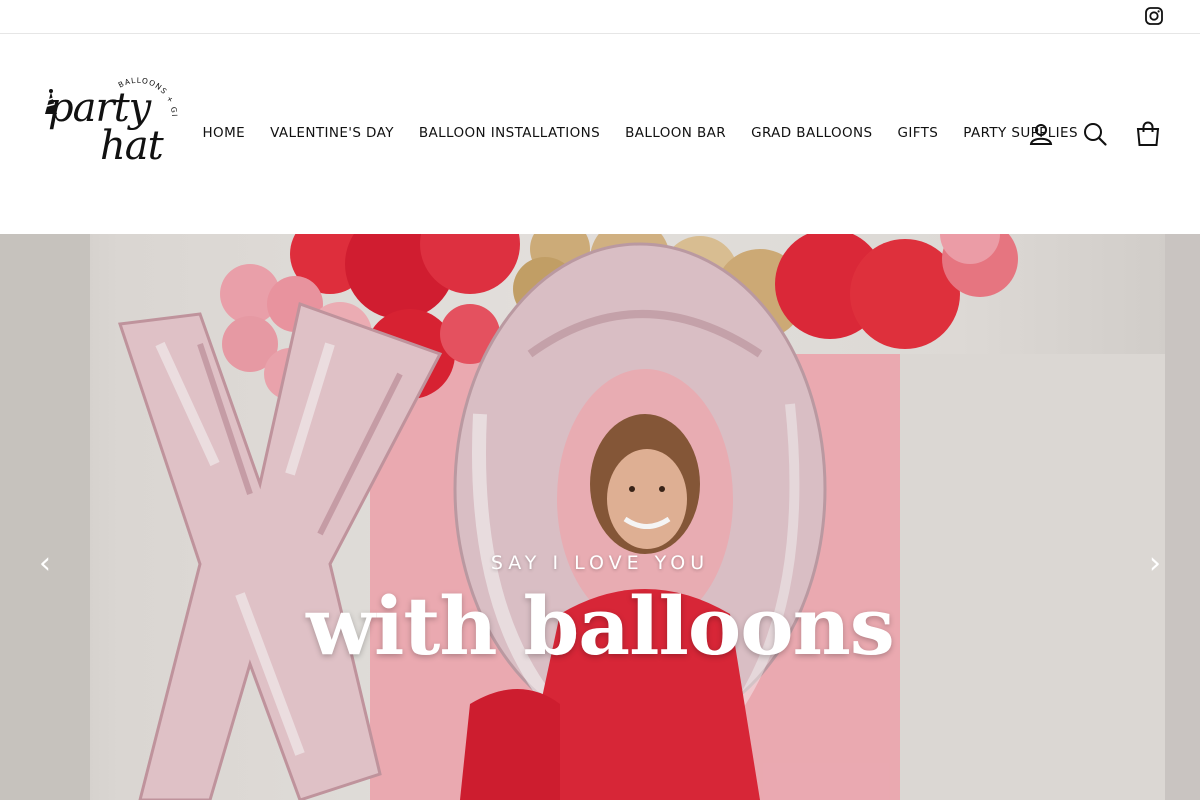  What do you see at coordinates (509, 133) in the screenshot?
I see `nav-item-balloon-installations: BALLOON INSTALLATIONS` at bounding box center [509, 133].